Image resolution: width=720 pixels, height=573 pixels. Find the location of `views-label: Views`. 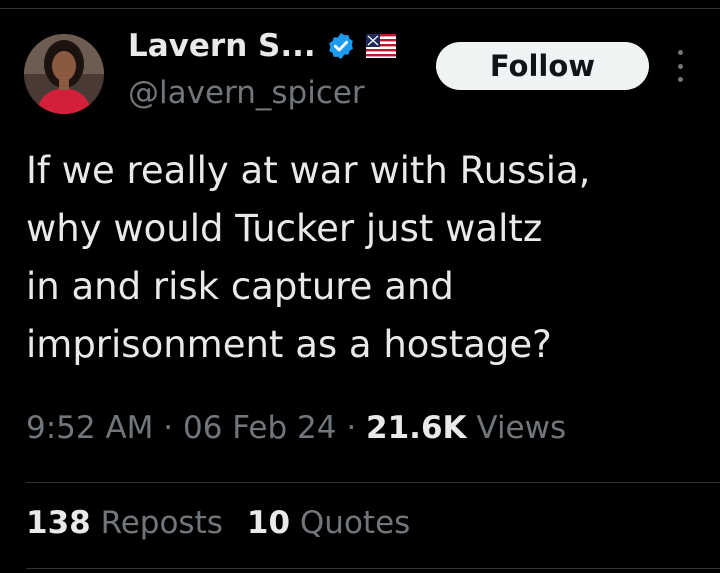

views-label: Views is located at coordinates (516, 428).